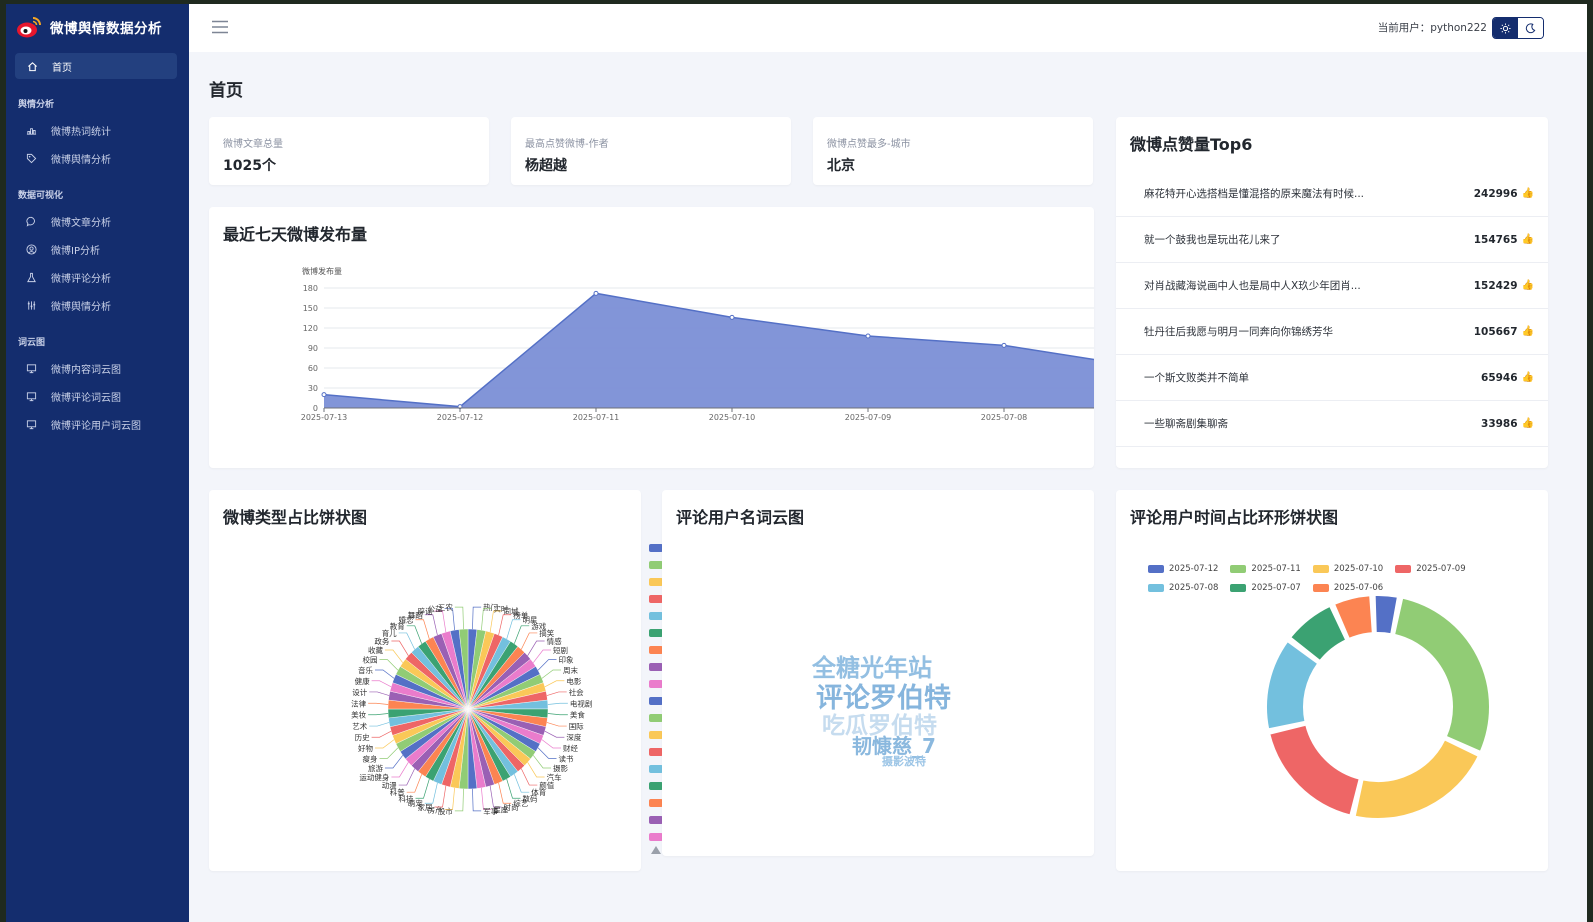 This screenshot has width=1593, height=922. Describe the element at coordinates (41, 196) in the screenshot. I see `sidebar-section-title: 数据可视化` at that location.